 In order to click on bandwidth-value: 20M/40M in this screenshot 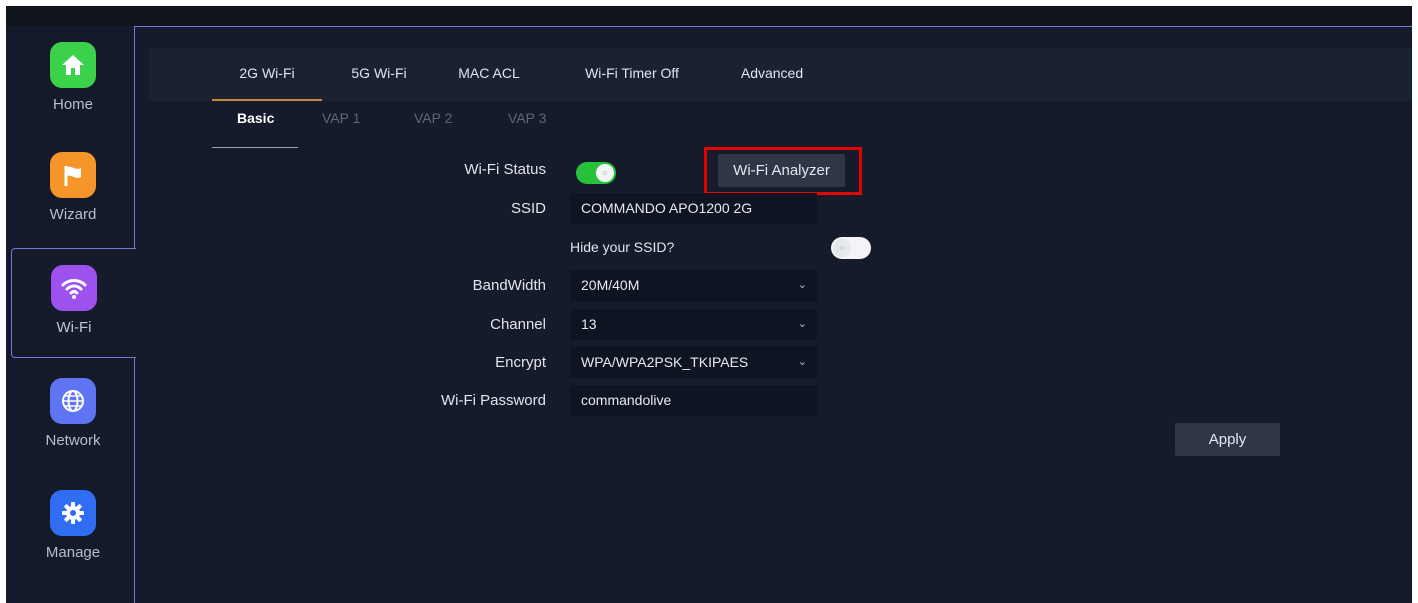, I will do `click(610, 285)`.